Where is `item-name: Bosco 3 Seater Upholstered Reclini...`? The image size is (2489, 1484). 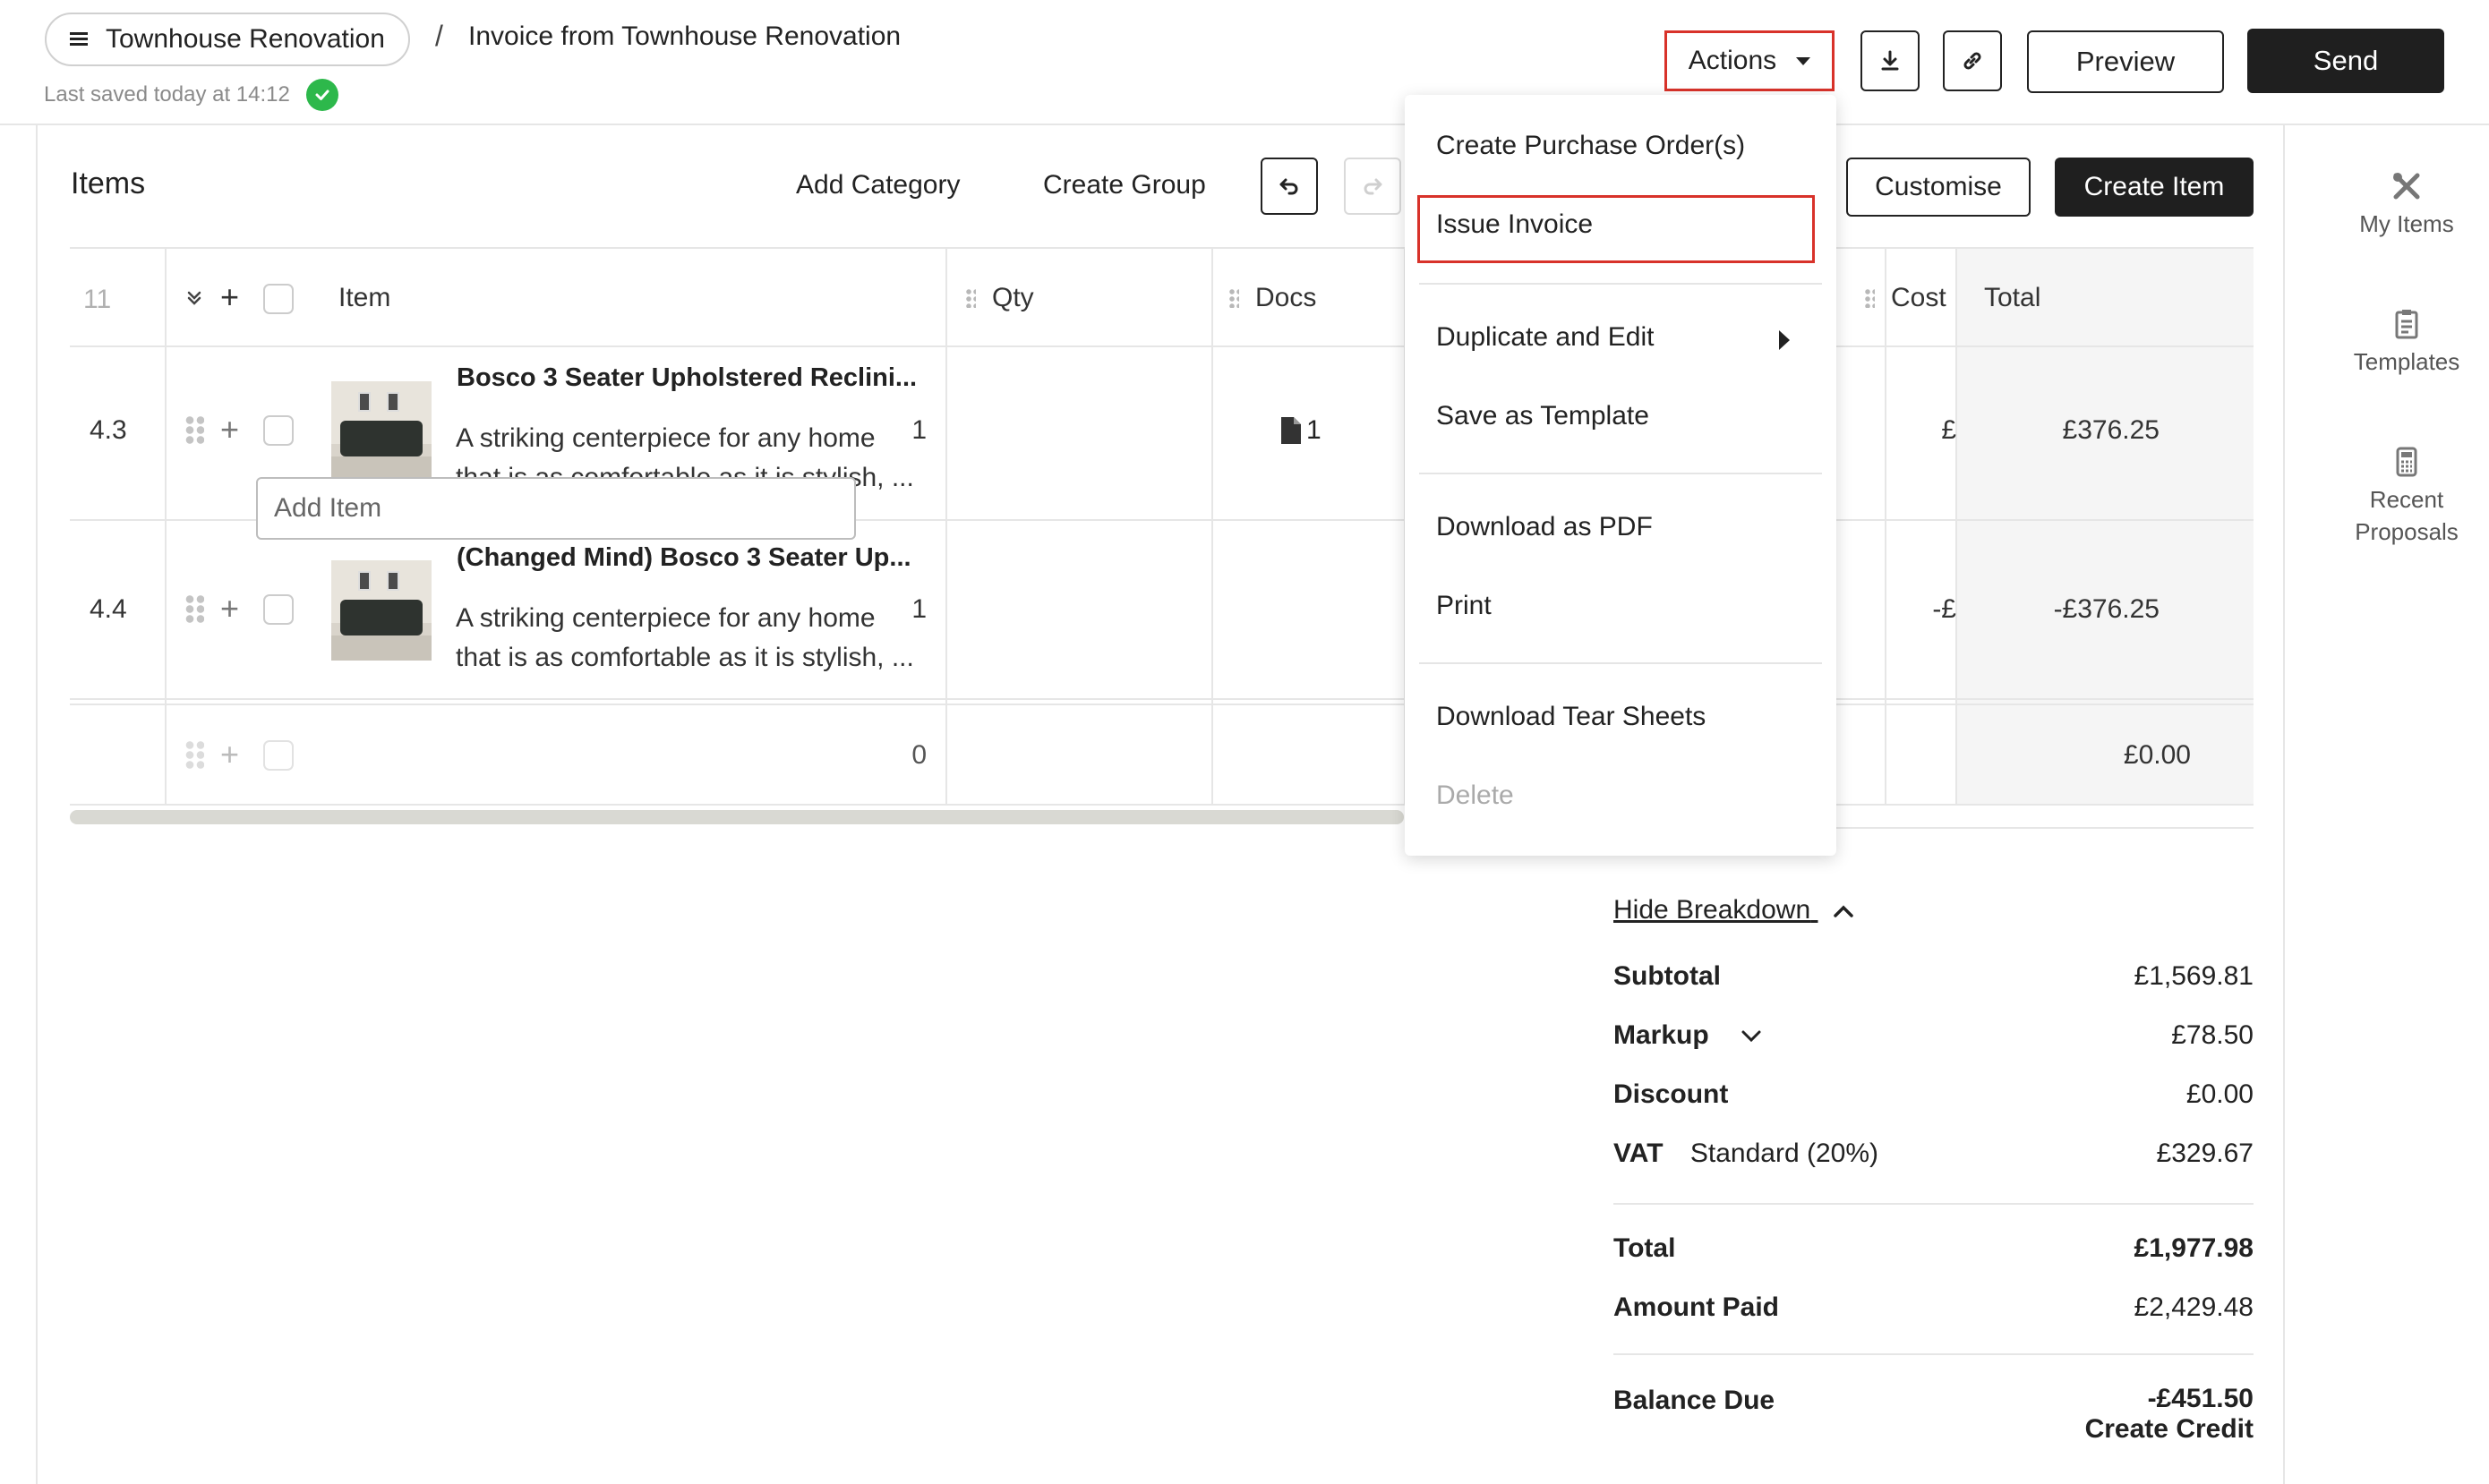
item-name: Bosco 3 Seater Upholstered Reclini... is located at coordinates (687, 378).